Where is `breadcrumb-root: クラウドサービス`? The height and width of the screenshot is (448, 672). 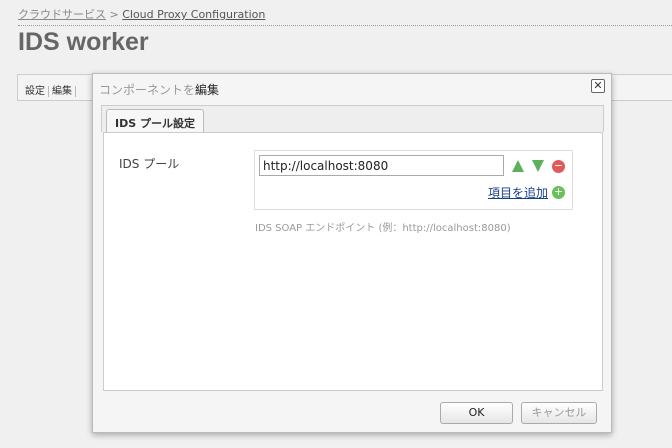 breadcrumb-root: クラウドサービス is located at coordinates (62, 14).